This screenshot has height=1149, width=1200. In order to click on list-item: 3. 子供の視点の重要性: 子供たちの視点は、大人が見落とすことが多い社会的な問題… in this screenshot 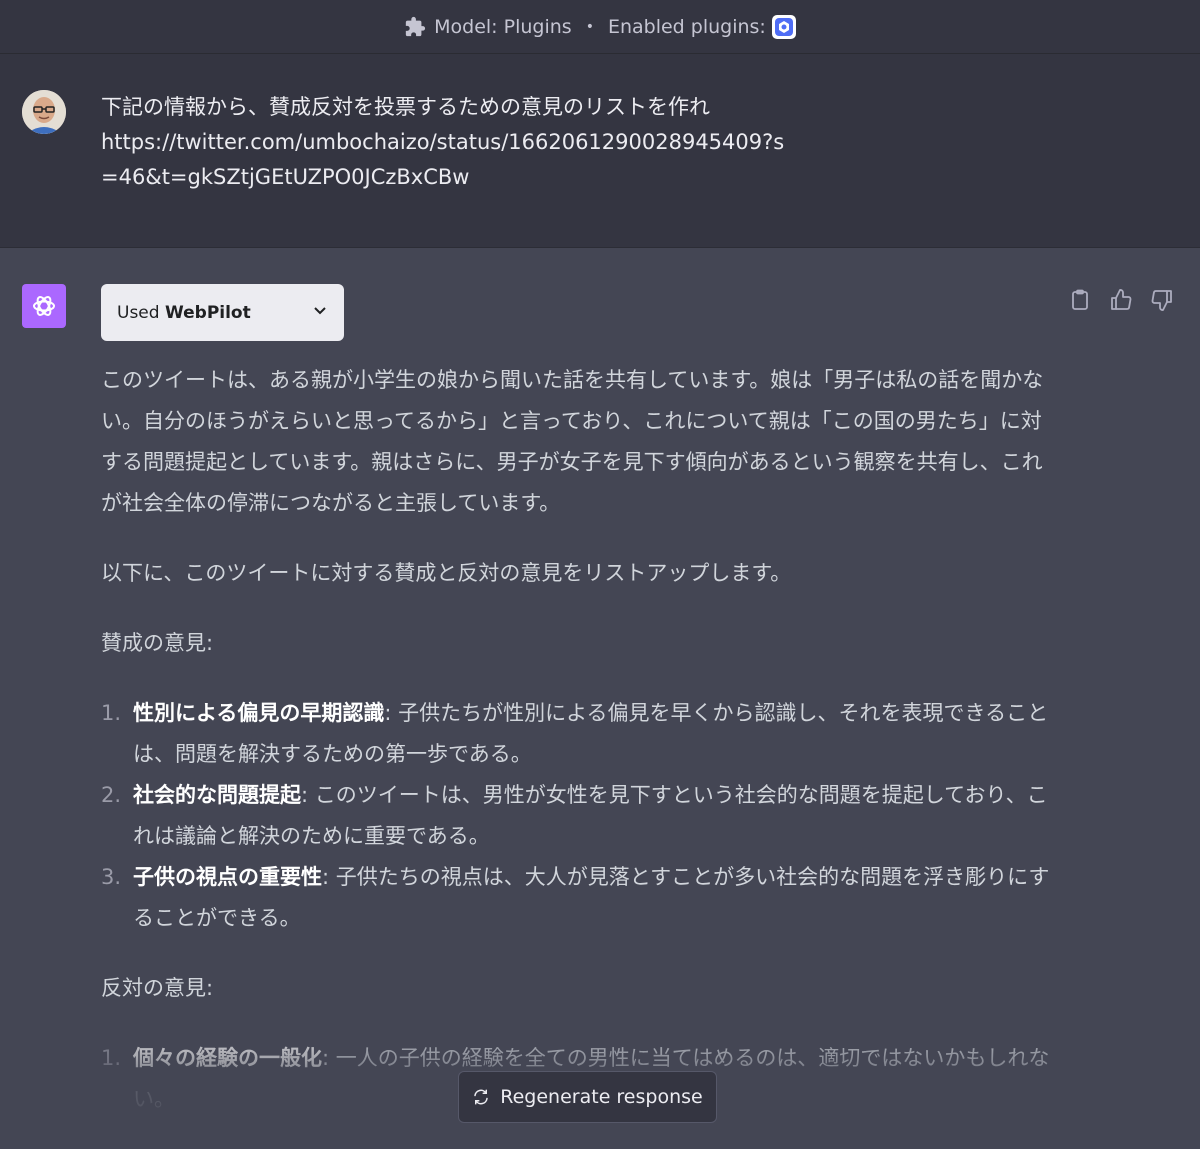, I will do `click(575, 897)`.